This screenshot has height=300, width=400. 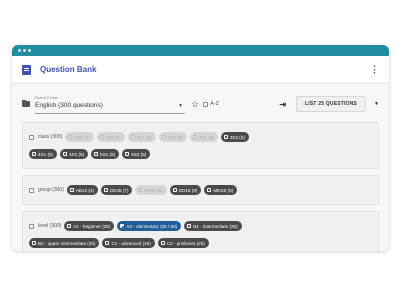 I want to click on chip-label: 3S3 (5), so click(x=237, y=137).